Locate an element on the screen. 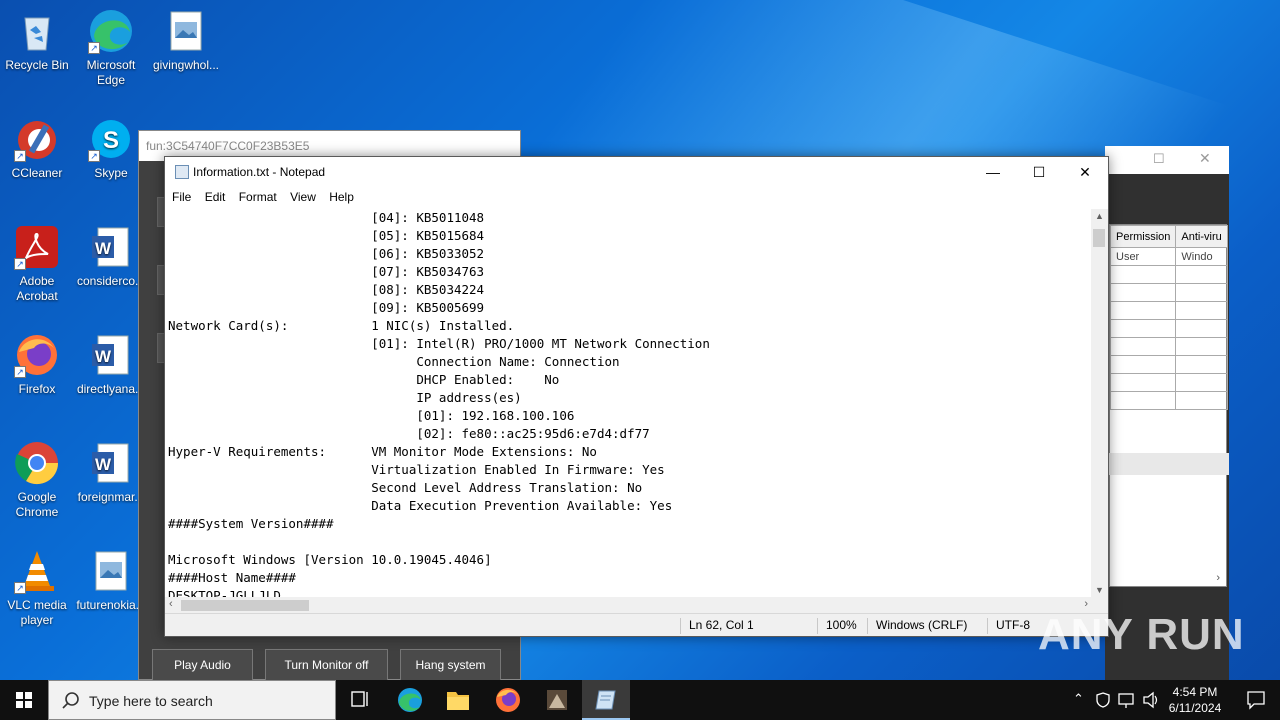 This screenshot has width=1280, height=720. background-list-window: ☐ ✕ Permission Anti-viru User Windo › is located at coordinates (1167, 413).